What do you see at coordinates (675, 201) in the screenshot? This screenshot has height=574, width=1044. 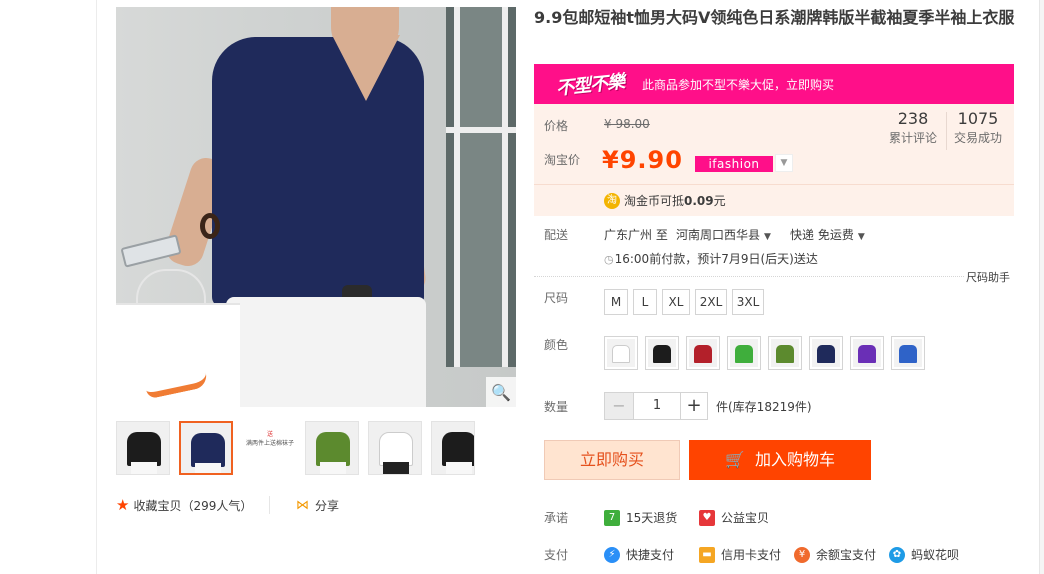 I see `coin-text: 淘金币可抵0.09元` at bounding box center [675, 201].